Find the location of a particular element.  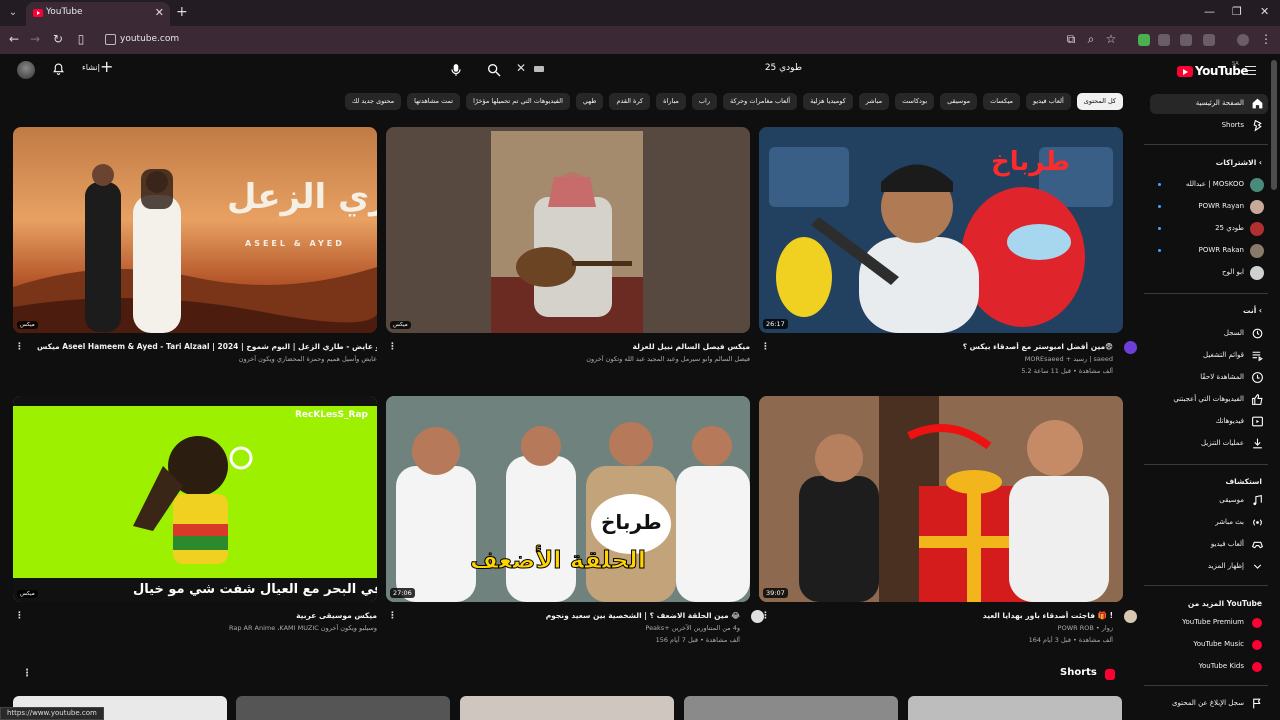

clear-search-icon: ✕ is located at coordinates (521, 68).